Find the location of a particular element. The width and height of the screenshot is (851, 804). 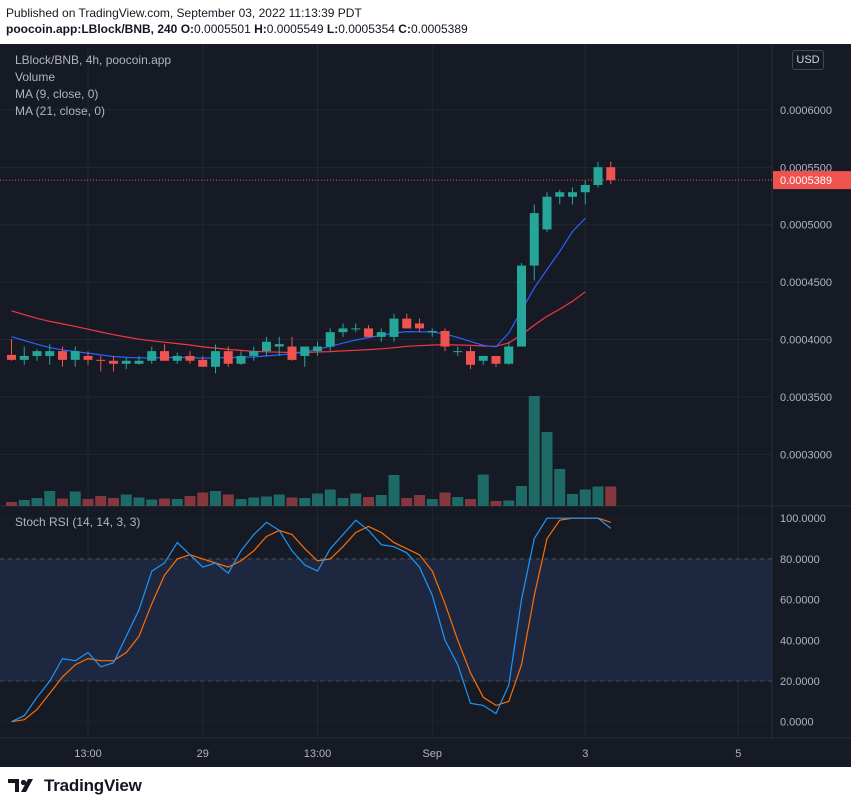

stoch-tick-label: 20.0000 is located at coordinates (800, 682).